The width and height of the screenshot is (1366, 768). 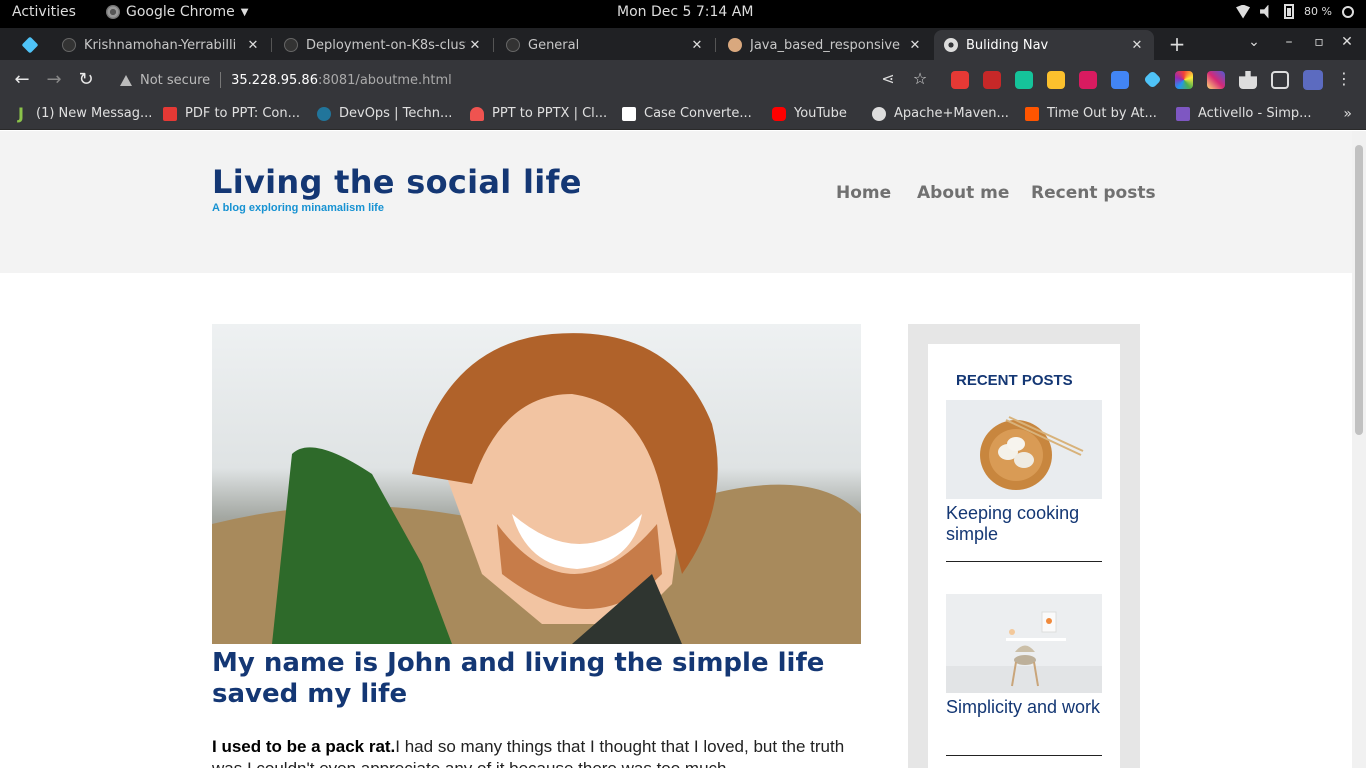 I want to click on security-label: Not secure, so click(x=175, y=80).